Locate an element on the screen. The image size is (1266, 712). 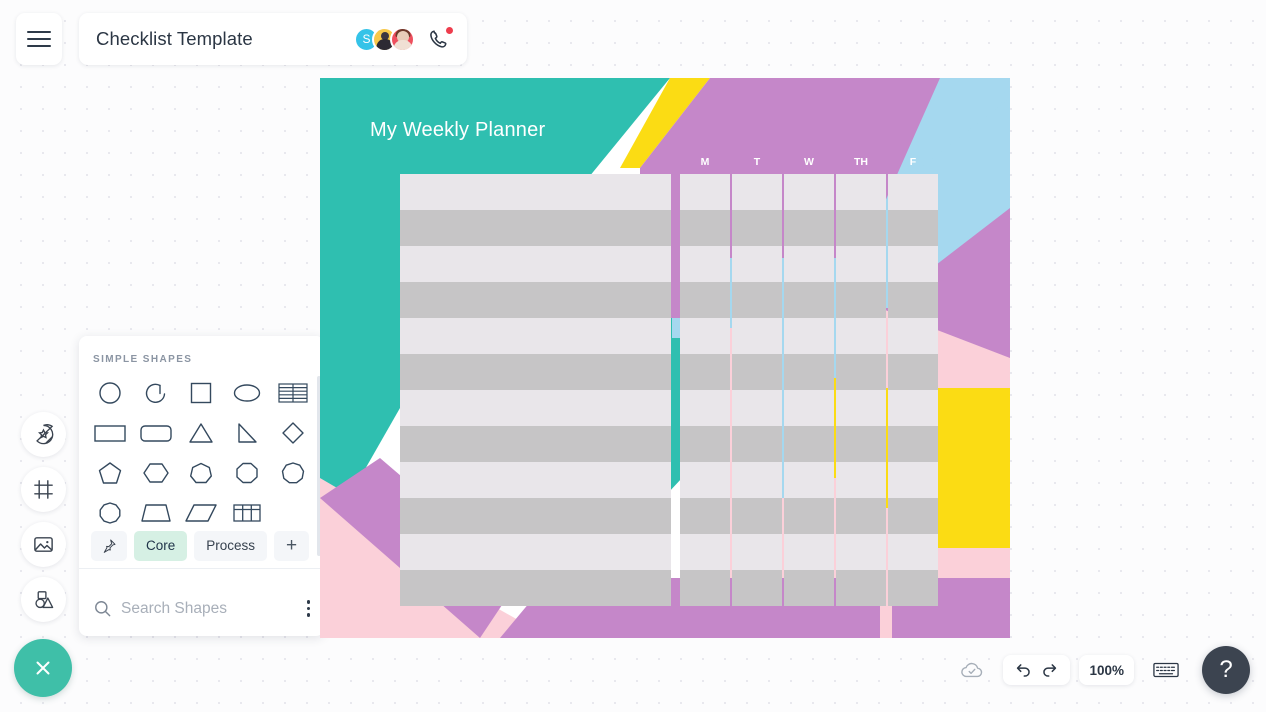
tab-process: Process is located at coordinates (231, 545).